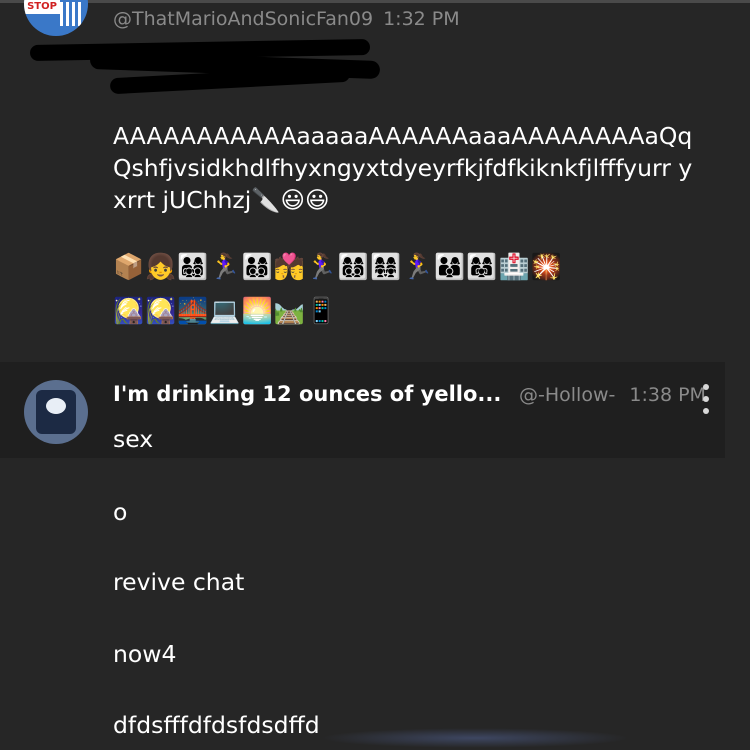 The height and width of the screenshot is (750, 750). What do you see at coordinates (133, 439) in the screenshot?
I see `message-line: sex` at bounding box center [133, 439].